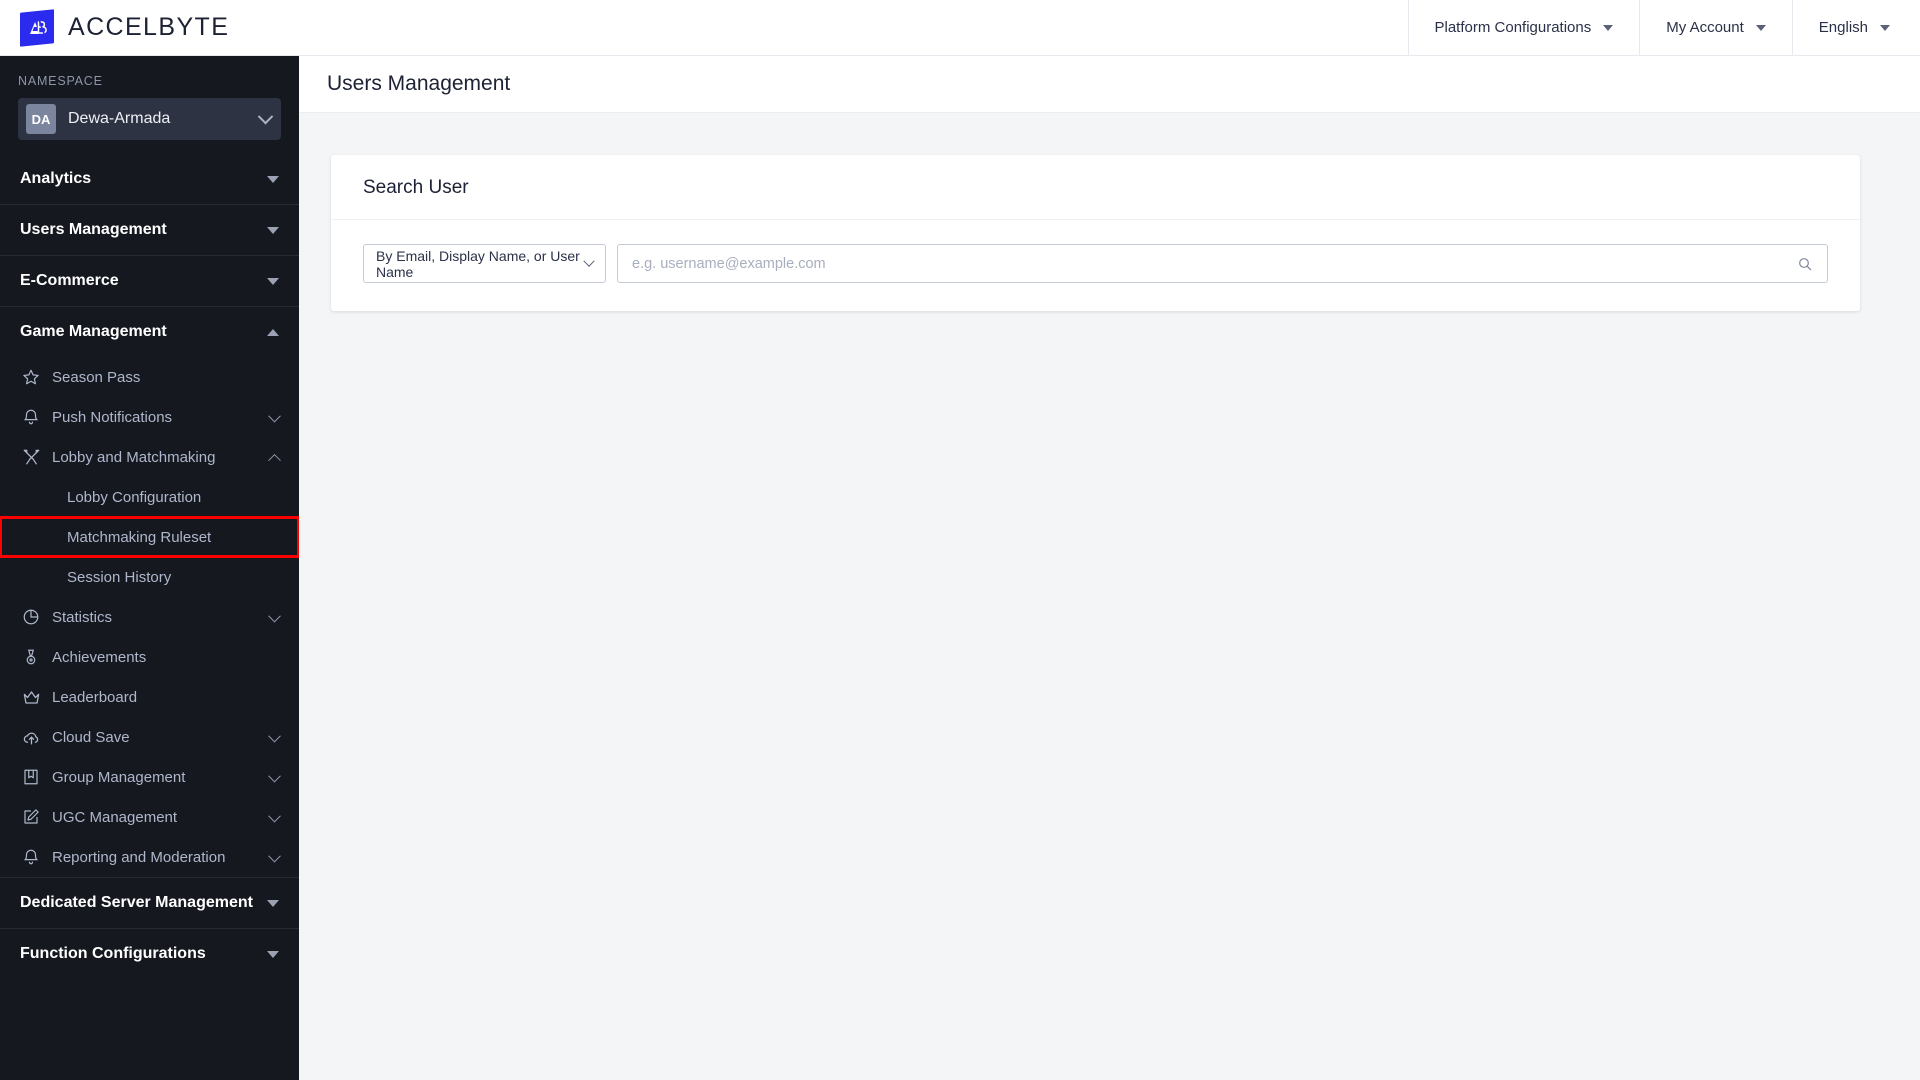 This screenshot has height=1080, width=1920. Describe the element at coordinates (478, 263) in the screenshot. I see `search-type-value: By Email, Display Name, or User Name` at that location.